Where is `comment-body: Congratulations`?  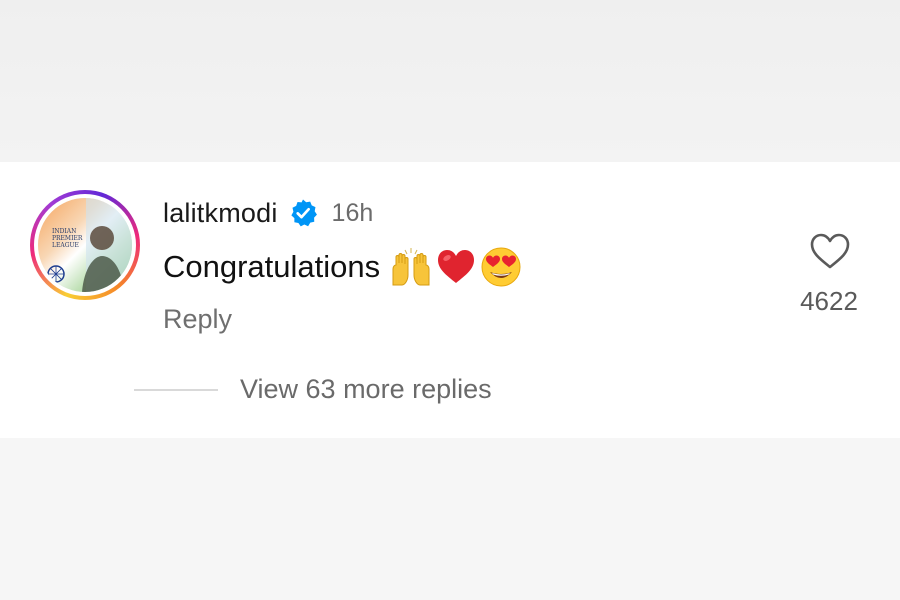
comment-body: Congratulations is located at coordinates (344, 267).